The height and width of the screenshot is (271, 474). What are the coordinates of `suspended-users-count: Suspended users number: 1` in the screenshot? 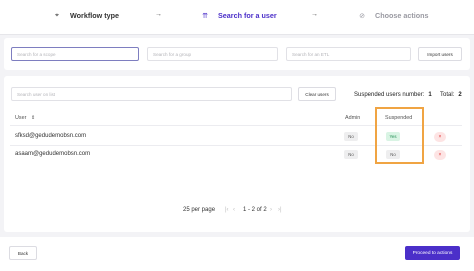 It's located at (393, 95).